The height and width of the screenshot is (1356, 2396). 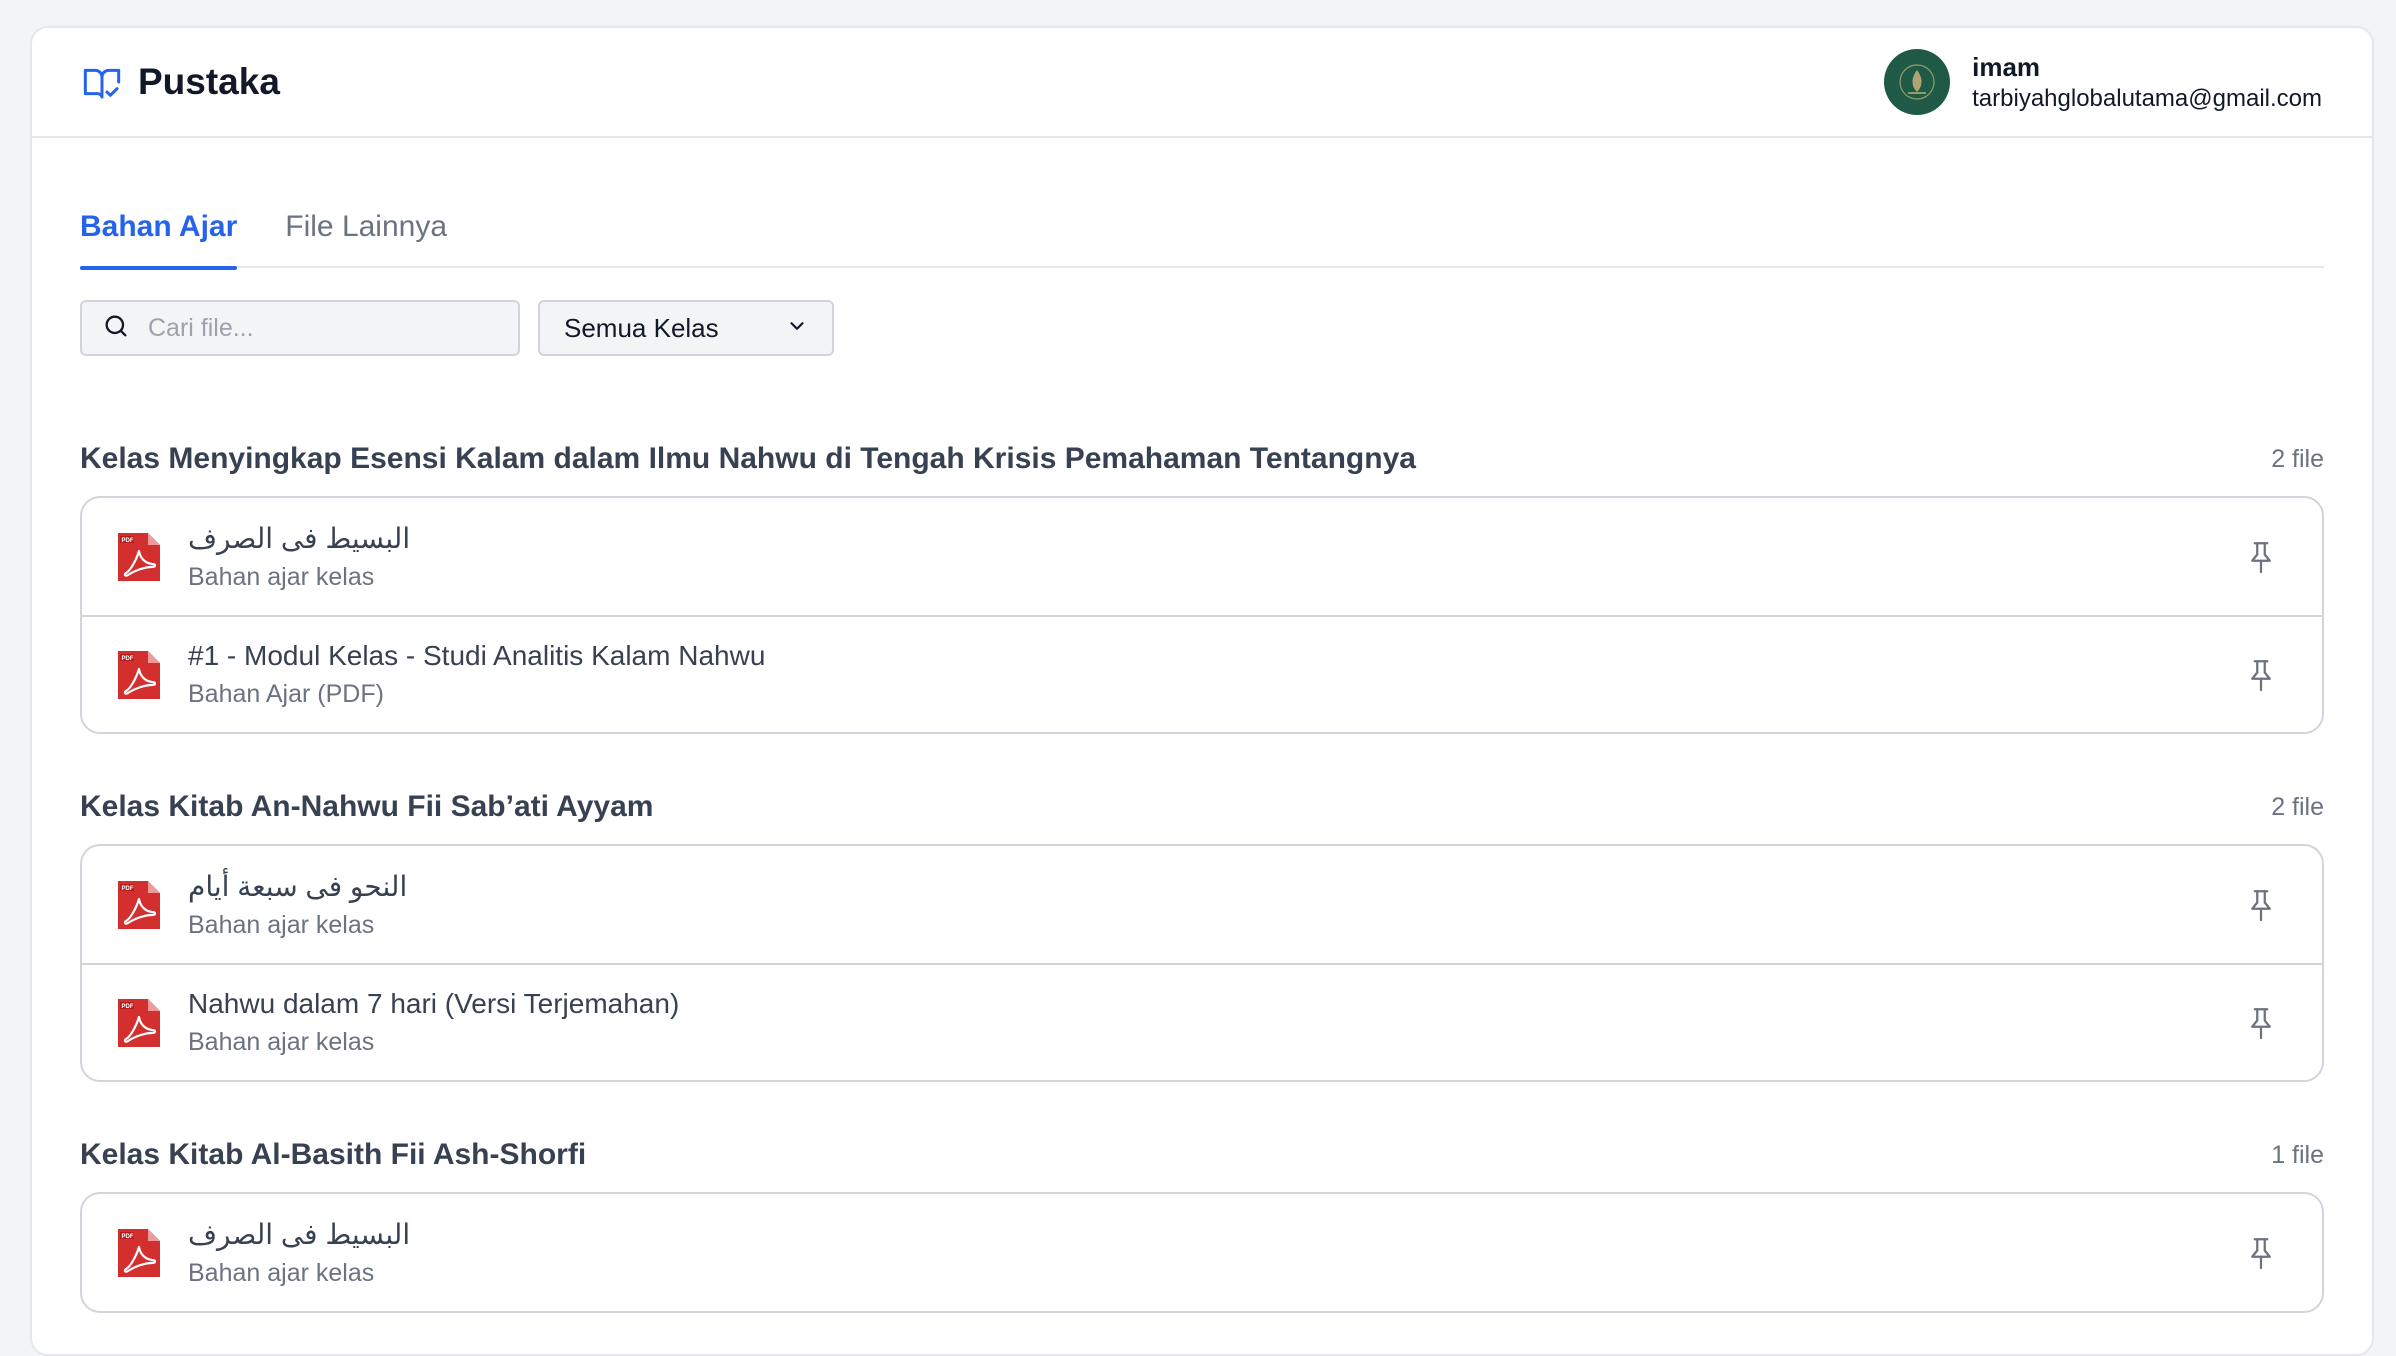 I want to click on class-filter-select: Semua Kelas, so click(x=686, y=328).